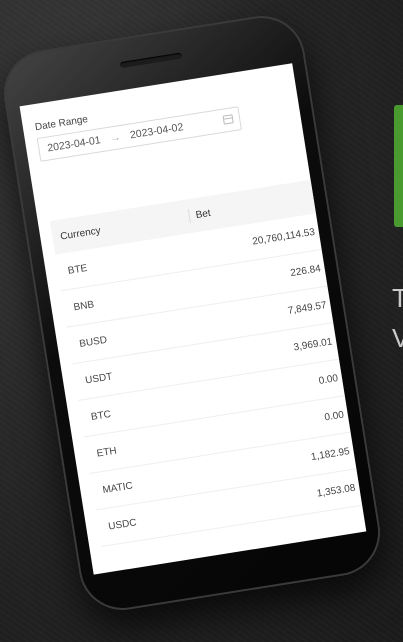  What do you see at coordinates (283, 237) in the screenshot?
I see `bet-cell: 20,760,114.53` at bounding box center [283, 237].